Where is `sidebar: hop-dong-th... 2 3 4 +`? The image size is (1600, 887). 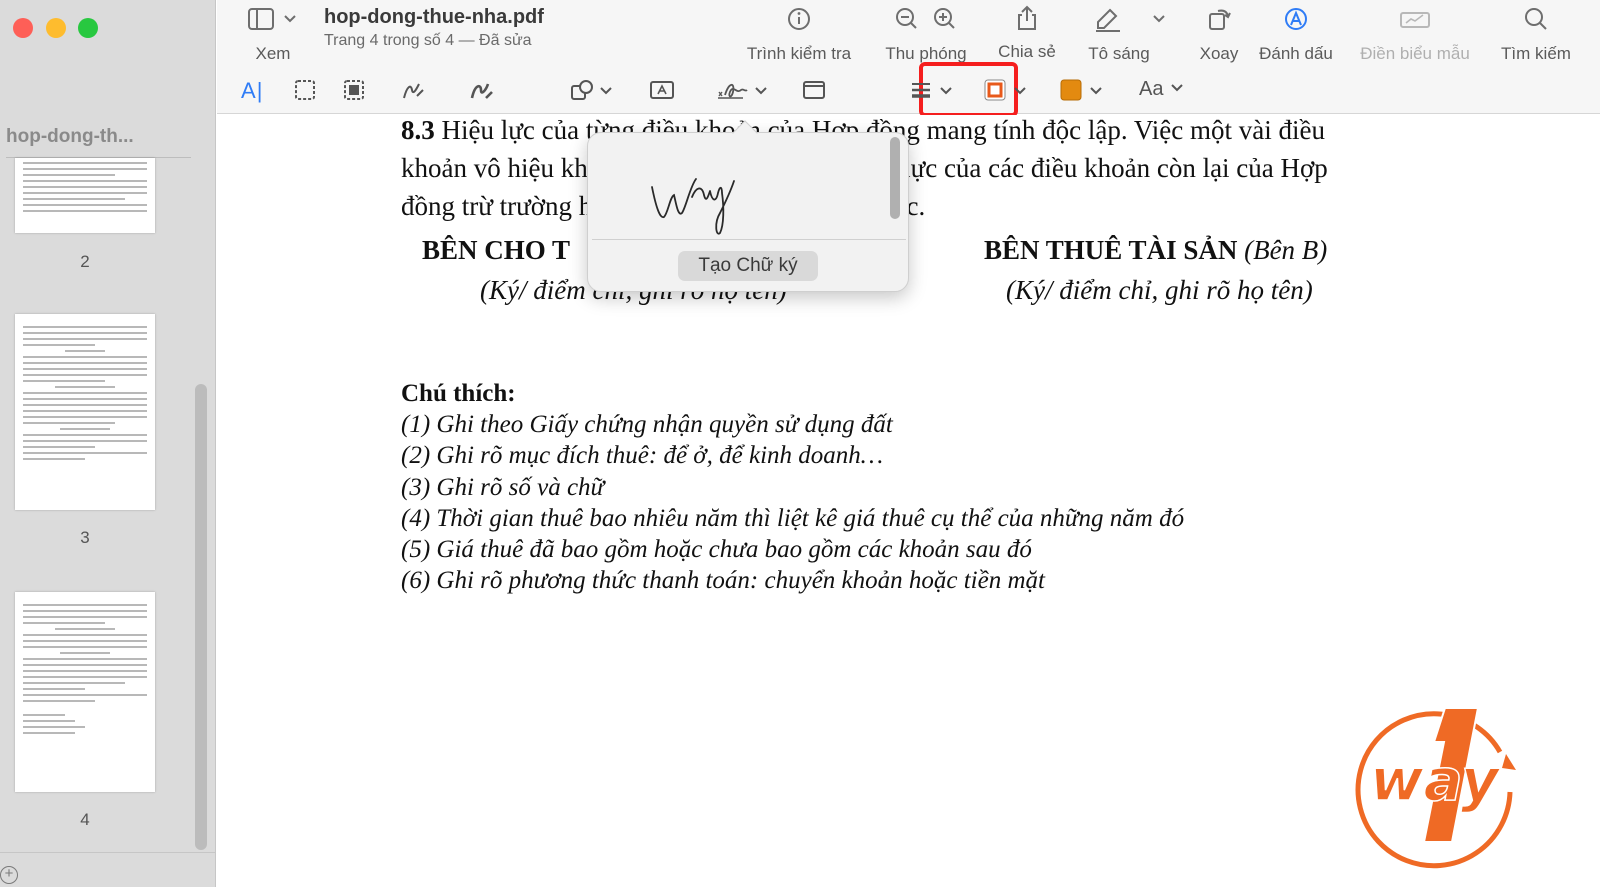
sidebar: hop-dong-th... 2 3 4 + is located at coordinates (108, 443).